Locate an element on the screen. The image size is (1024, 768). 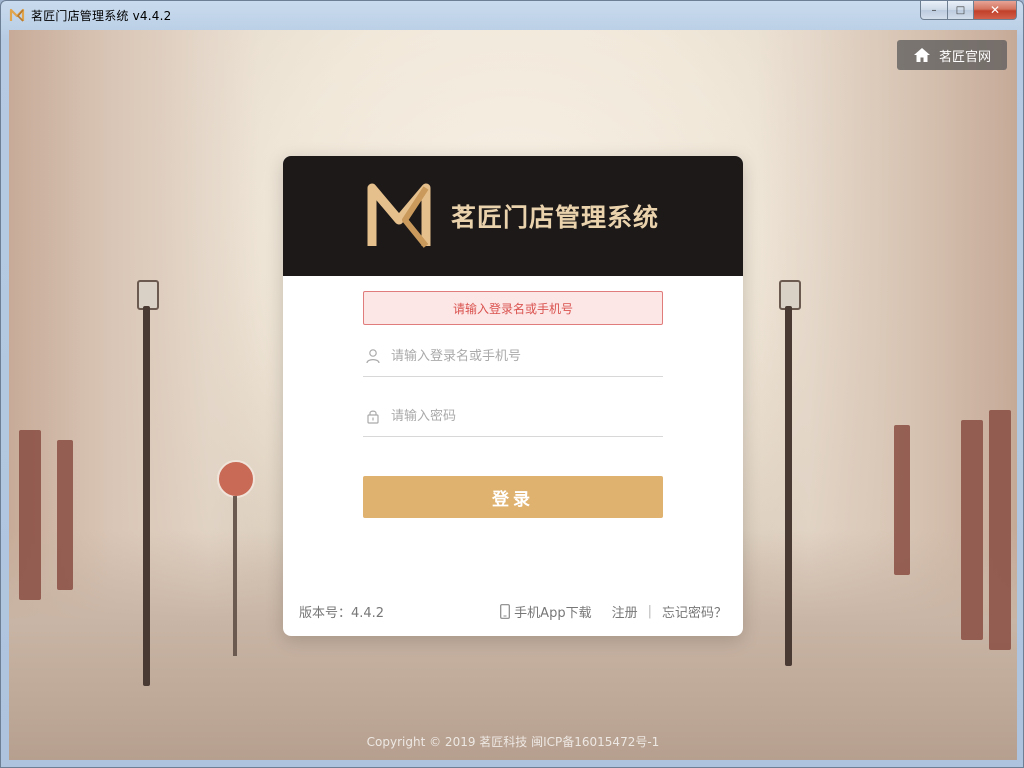
title-bar: 茗匠门店管理系统 v4.4.2 – □ ✕ is located at coordinates (512, 15).